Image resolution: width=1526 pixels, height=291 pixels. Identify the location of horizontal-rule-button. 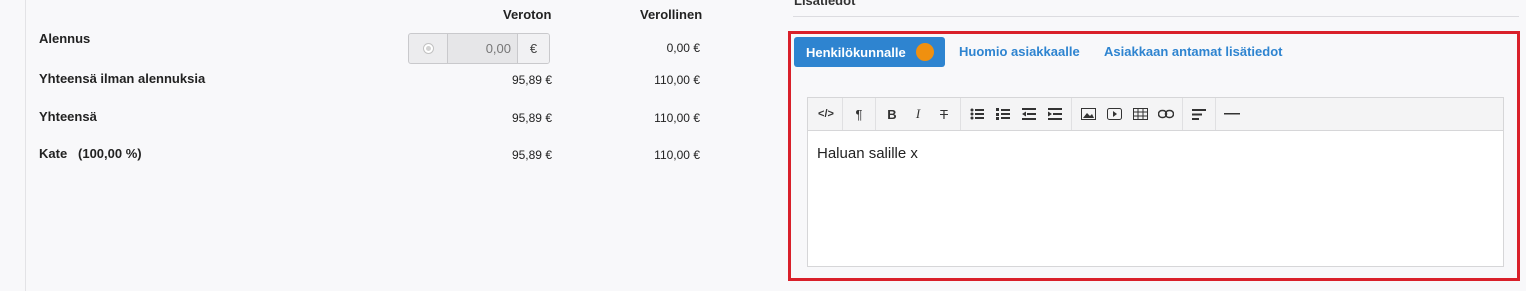
(1232, 114).